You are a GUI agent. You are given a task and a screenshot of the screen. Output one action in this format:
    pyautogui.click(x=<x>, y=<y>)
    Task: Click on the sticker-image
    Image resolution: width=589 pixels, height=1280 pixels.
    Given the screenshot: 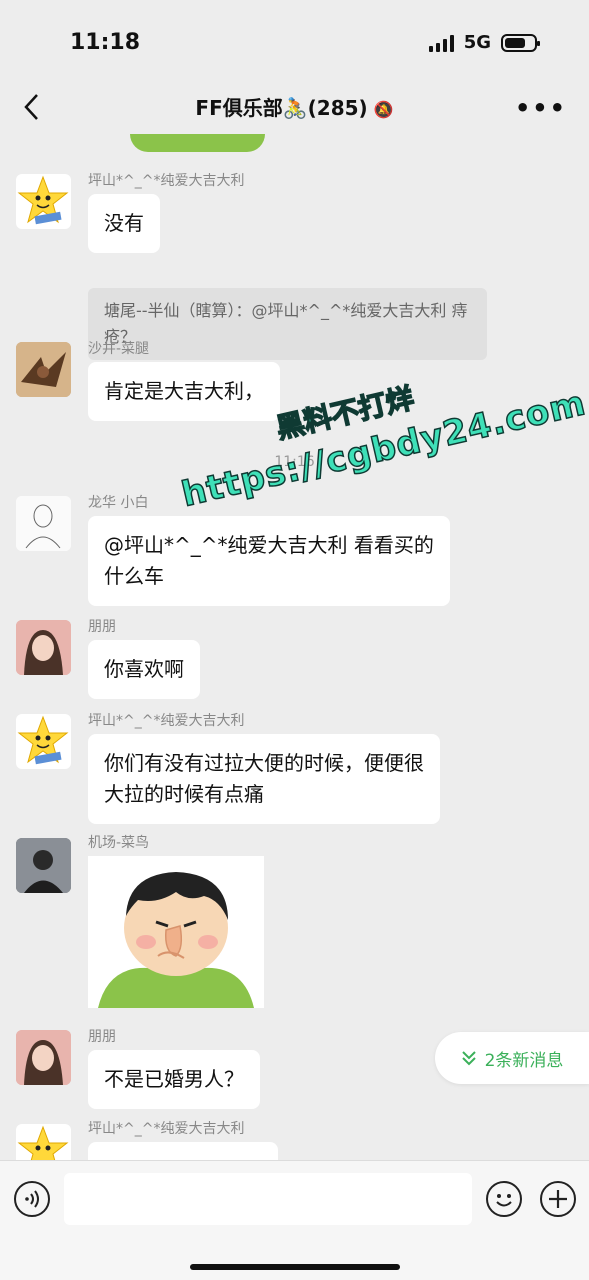 What is the action you would take?
    pyautogui.click(x=176, y=932)
    